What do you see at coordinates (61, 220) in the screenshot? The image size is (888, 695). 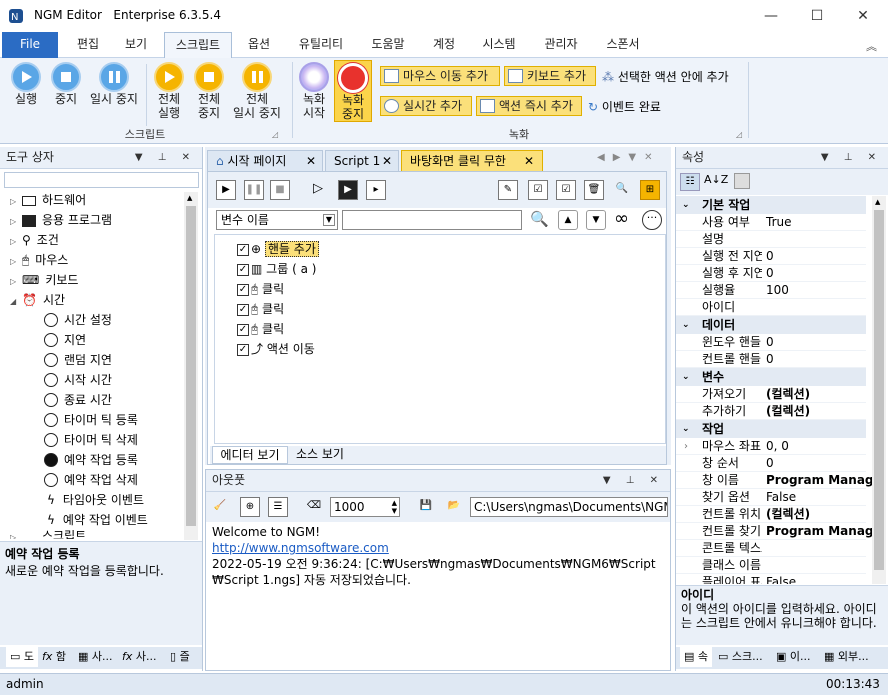 I see `toolbox-item-application: ▷ 응용 프로그램` at bounding box center [61, 220].